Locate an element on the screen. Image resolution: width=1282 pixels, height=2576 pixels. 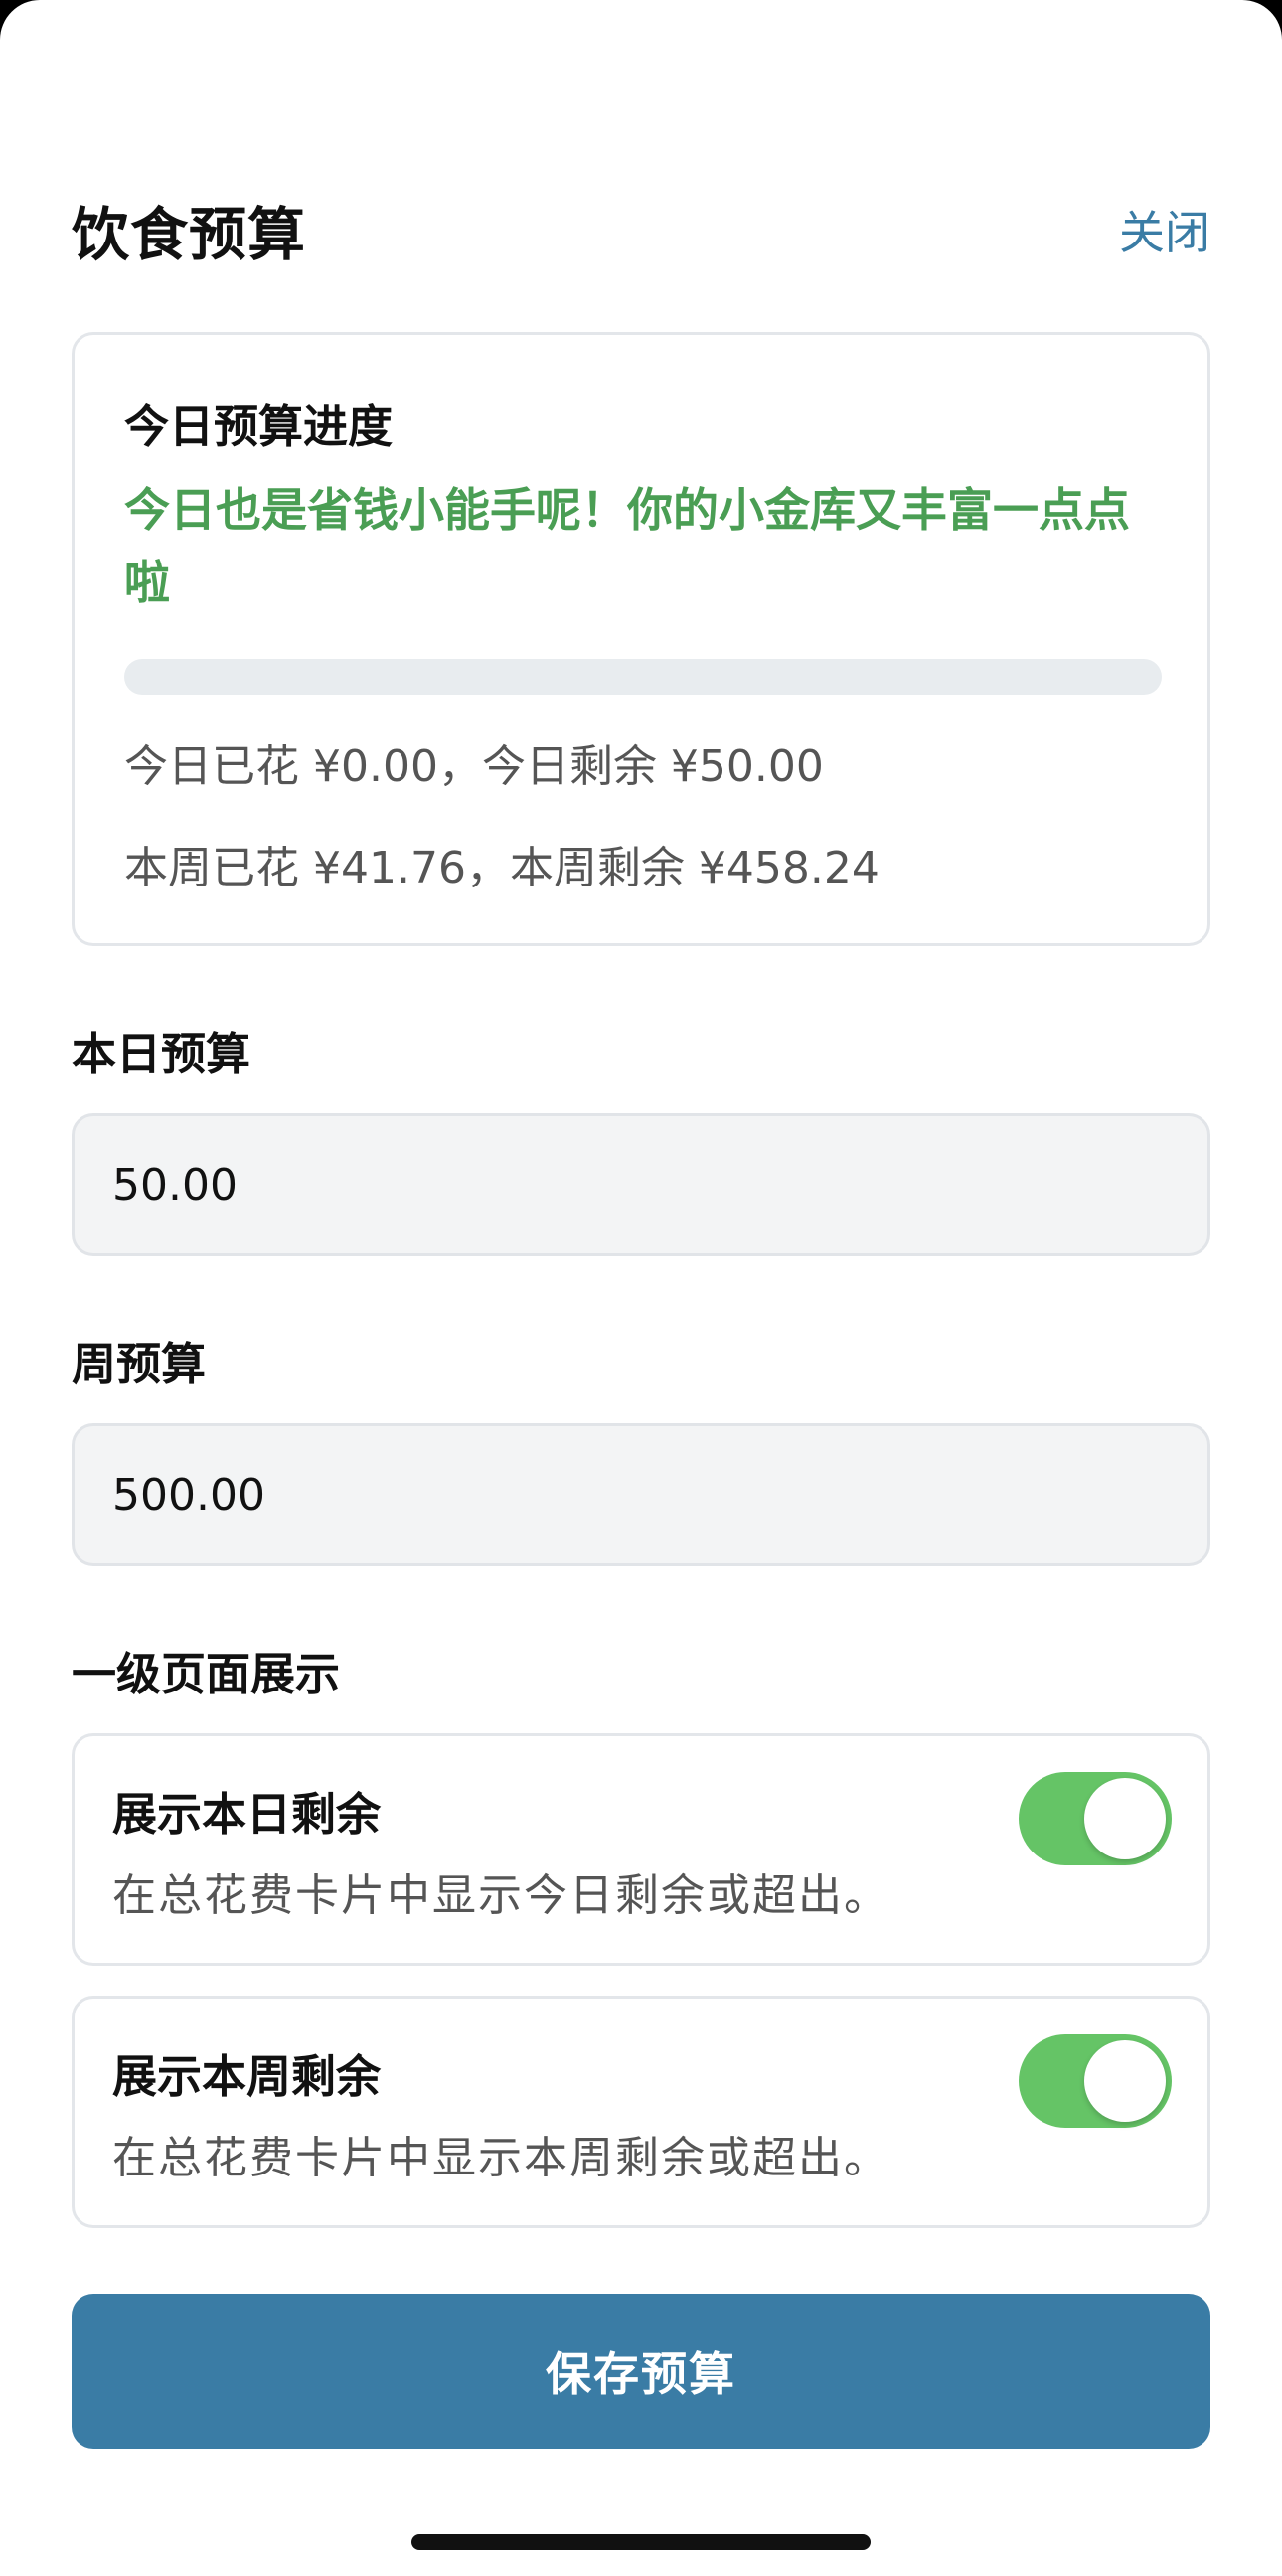
toggle-description: 在总花费卡片中显示本周剩余或超出。 is located at coordinates (500, 2158).